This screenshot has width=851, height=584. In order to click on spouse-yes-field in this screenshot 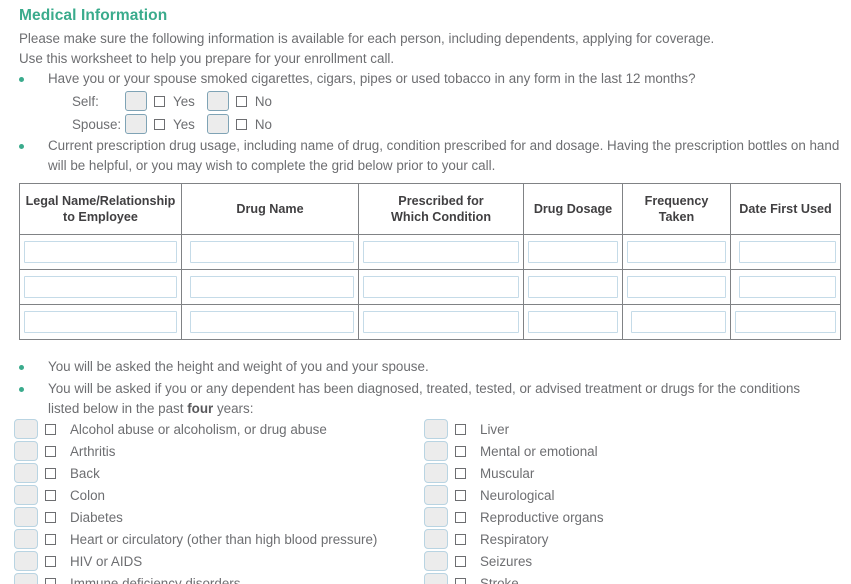, I will do `click(136, 124)`.